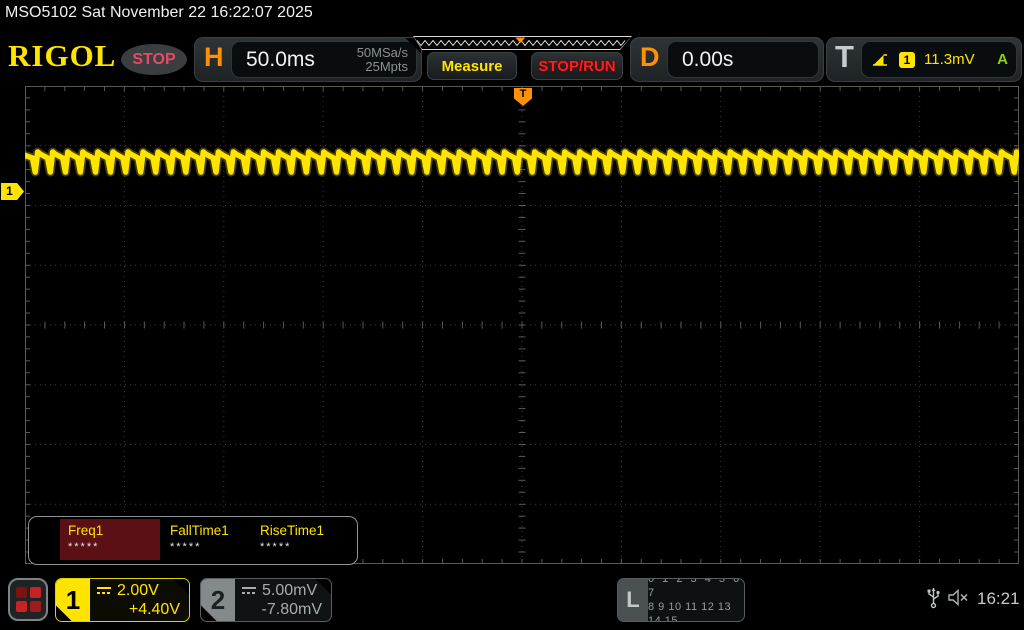 This screenshot has height=630, width=1024. I want to click on channel2-scale: 5.00mV, so click(290, 590).